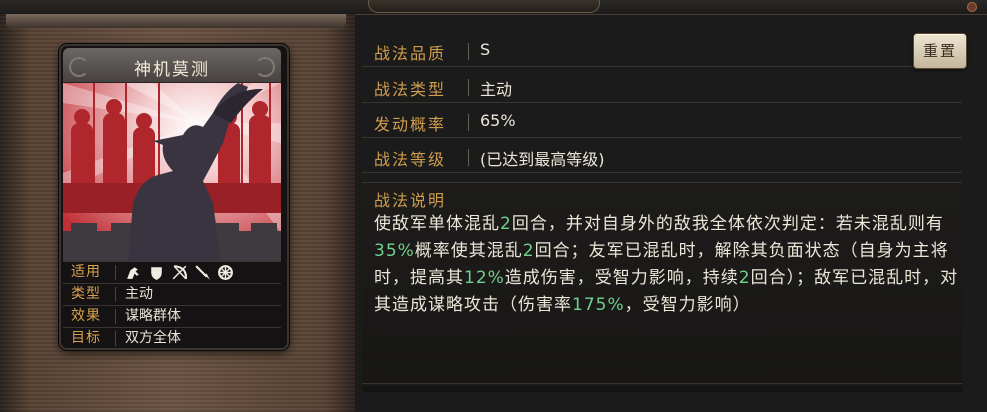  What do you see at coordinates (410, 200) in the screenshot?
I see `description-title: 战法说明` at bounding box center [410, 200].